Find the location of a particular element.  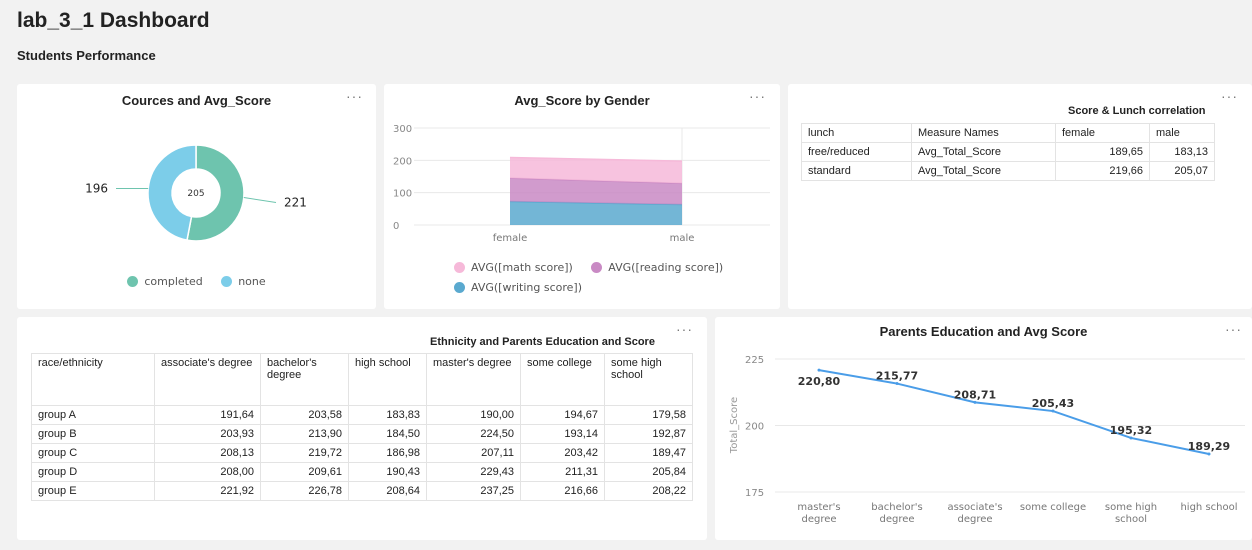

table-cell: 211,31 is located at coordinates (562, 472).